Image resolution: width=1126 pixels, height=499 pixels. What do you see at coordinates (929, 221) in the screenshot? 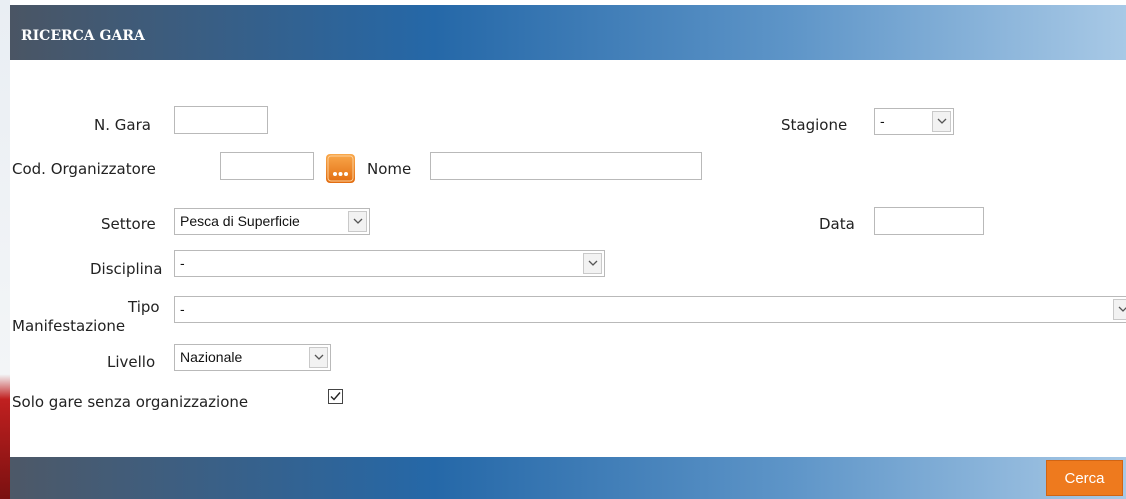
I see `data-input` at bounding box center [929, 221].